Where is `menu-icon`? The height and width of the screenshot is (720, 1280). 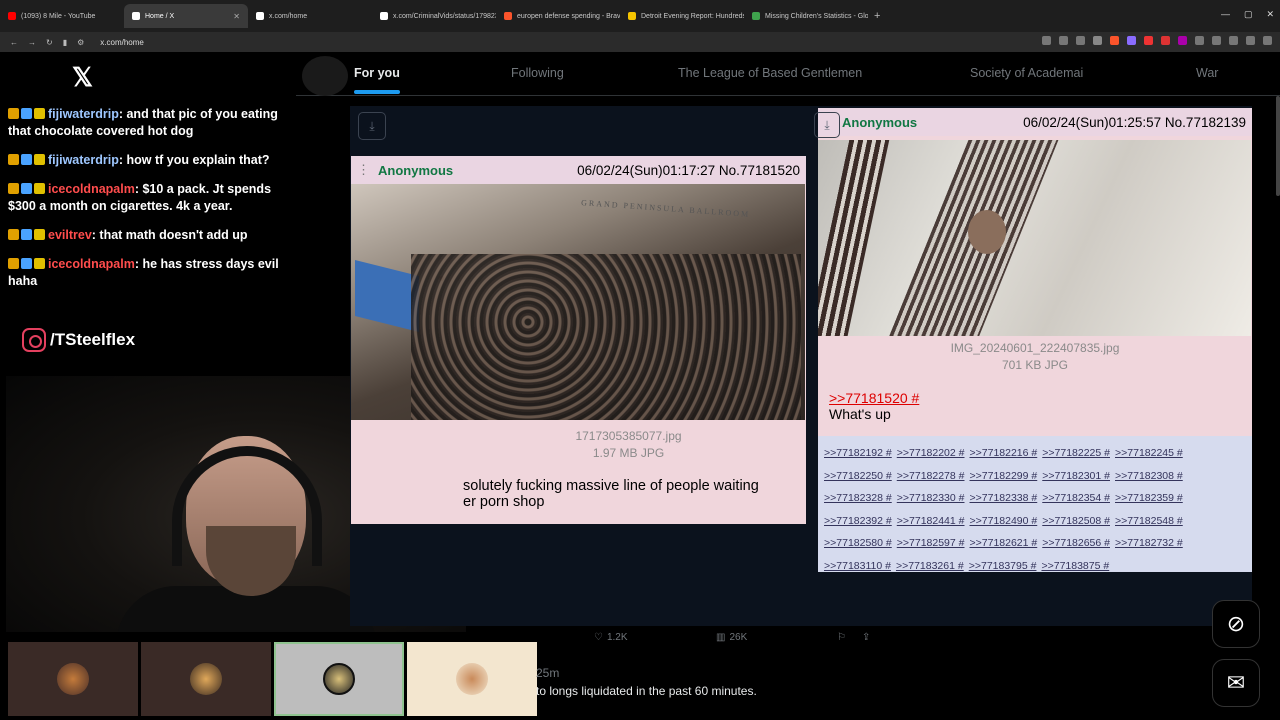
menu-icon is located at coordinates (1267, 40).